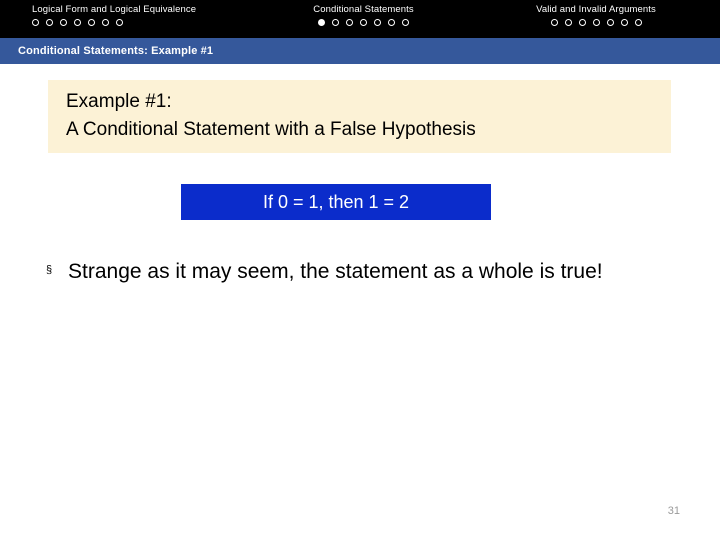  What do you see at coordinates (116, 51) in the screenshot?
I see `breadcrumb: Conditional Statements: Example #1` at bounding box center [116, 51].